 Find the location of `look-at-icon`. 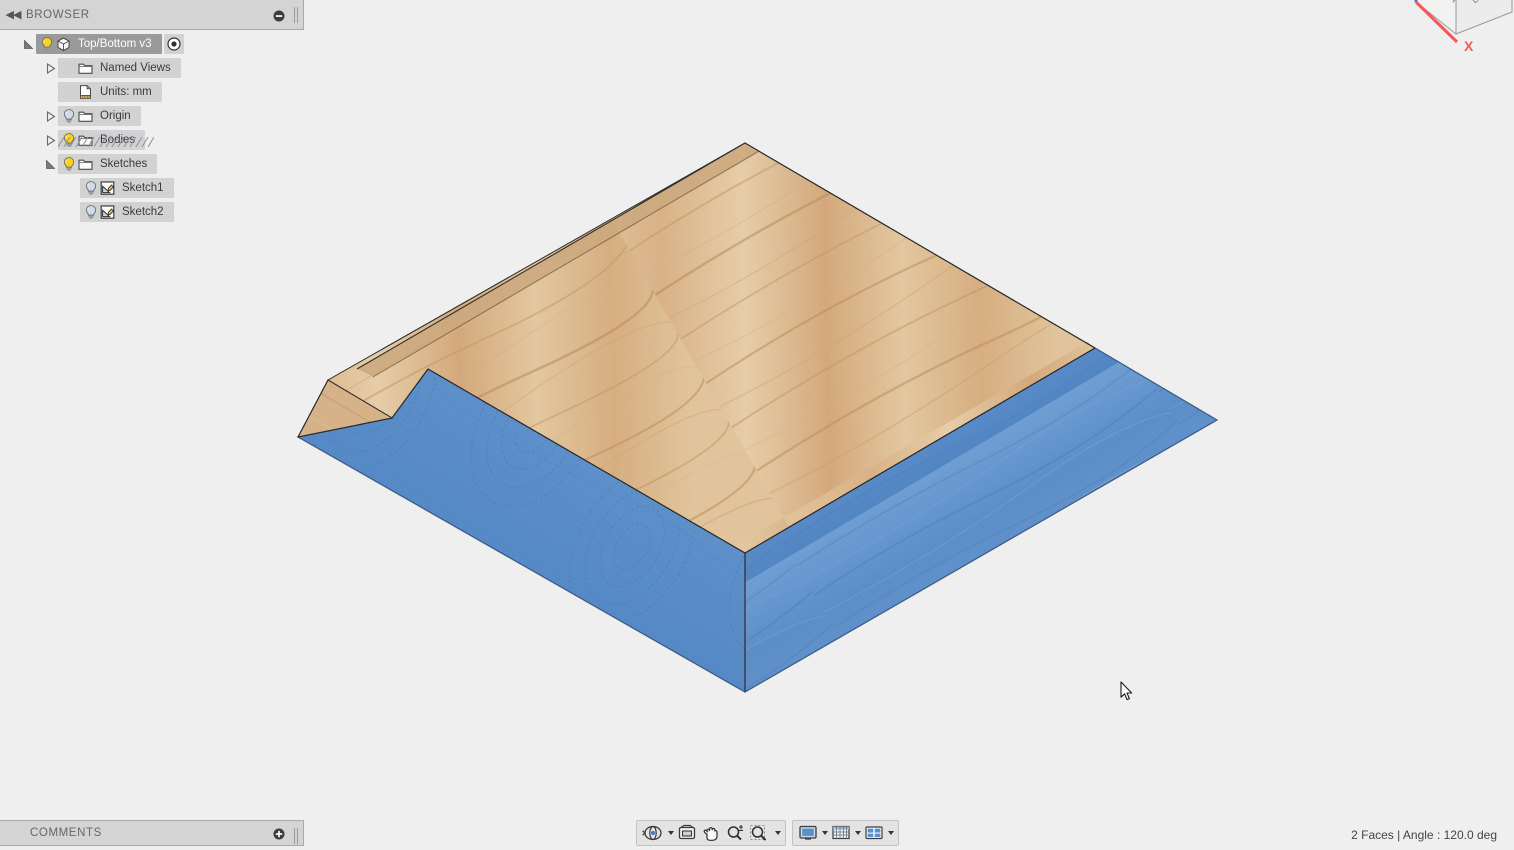

look-at-icon is located at coordinates (687, 832).